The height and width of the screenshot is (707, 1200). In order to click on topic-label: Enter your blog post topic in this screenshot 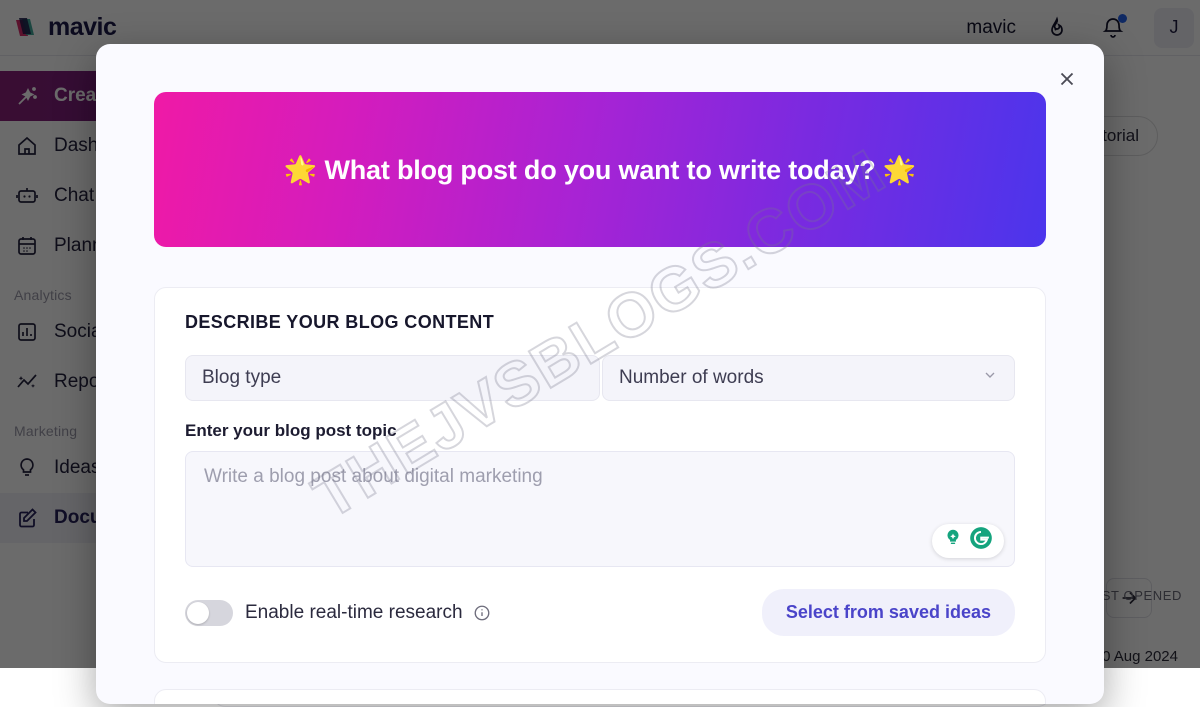, I will do `click(600, 431)`.